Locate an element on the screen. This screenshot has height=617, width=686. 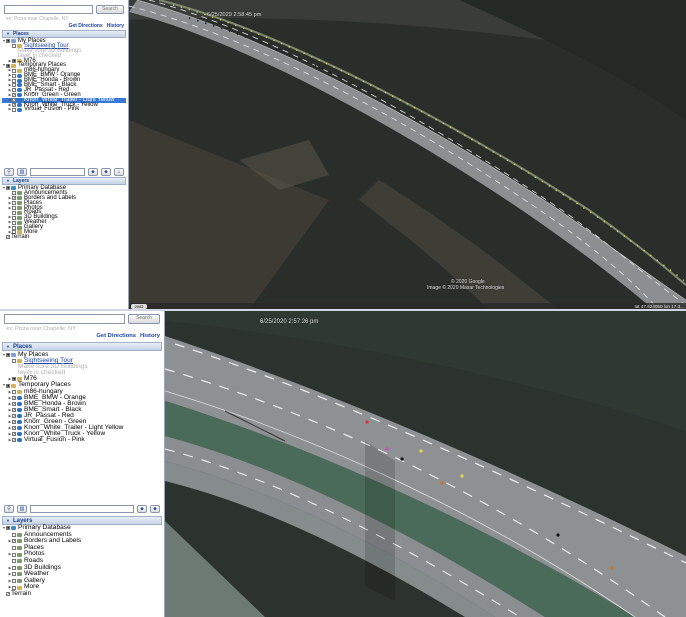
layers-panel-header: ▼ Layers is located at coordinates (64, 181).